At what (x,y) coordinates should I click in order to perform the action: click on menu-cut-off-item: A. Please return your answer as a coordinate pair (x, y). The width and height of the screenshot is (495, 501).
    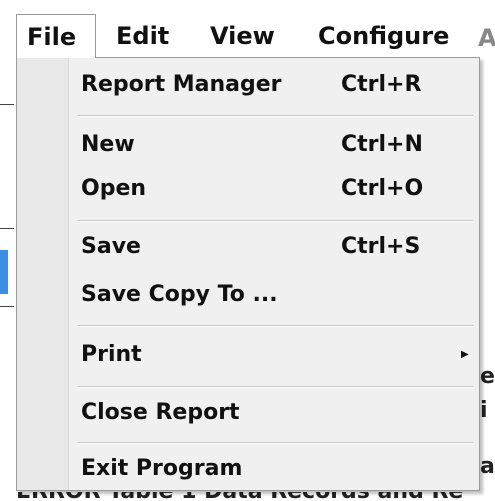
    Looking at the image, I should click on (486, 38).